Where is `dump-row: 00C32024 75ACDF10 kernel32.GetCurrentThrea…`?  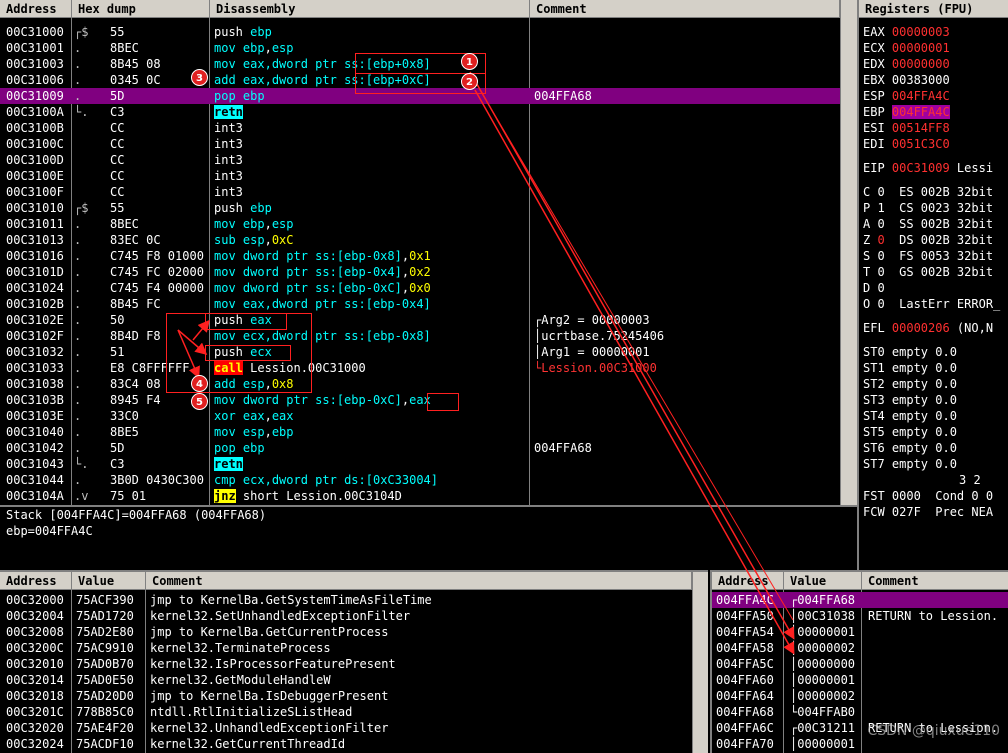
dump-row: 00C32024 75ACDF10 kernel32.GetCurrentThrea… is located at coordinates (346, 744).